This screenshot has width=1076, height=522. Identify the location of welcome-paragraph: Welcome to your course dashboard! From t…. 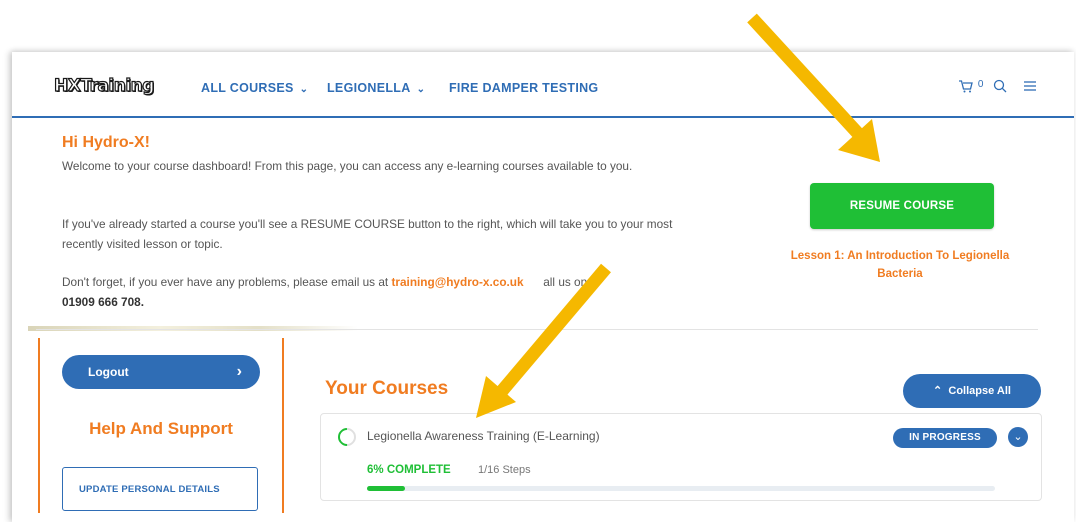
(347, 166).